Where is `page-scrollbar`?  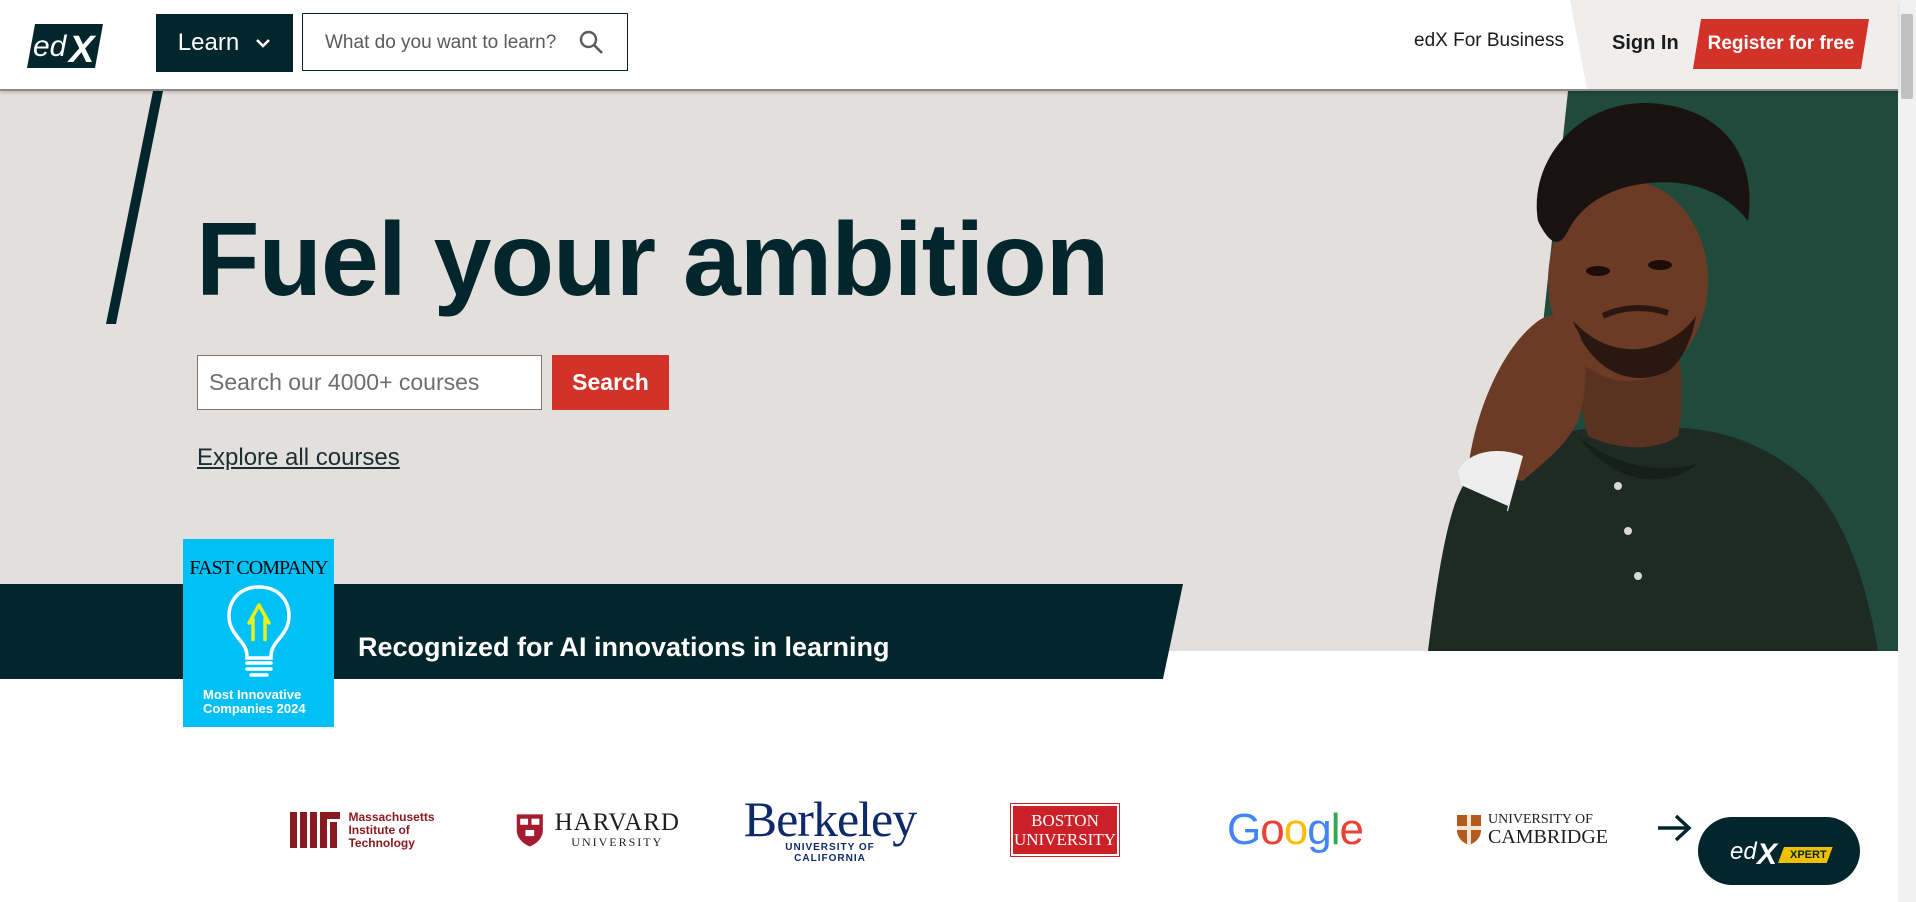
page-scrollbar is located at coordinates (1907, 451).